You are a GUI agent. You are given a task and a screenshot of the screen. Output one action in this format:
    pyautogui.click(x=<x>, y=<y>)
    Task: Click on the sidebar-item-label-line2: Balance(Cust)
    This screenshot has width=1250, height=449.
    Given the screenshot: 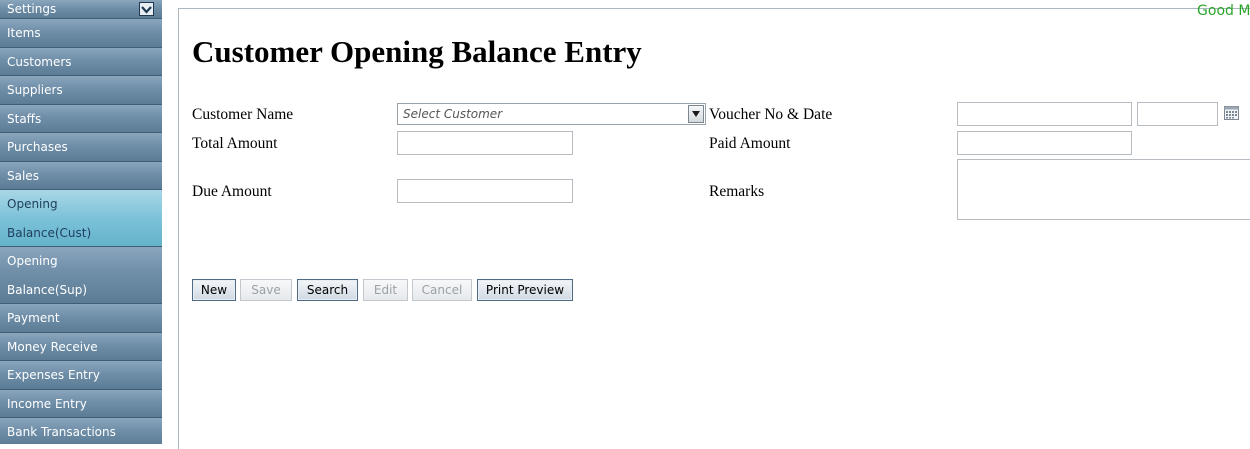 What is the action you would take?
    pyautogui.click(x=49, y=232)
    